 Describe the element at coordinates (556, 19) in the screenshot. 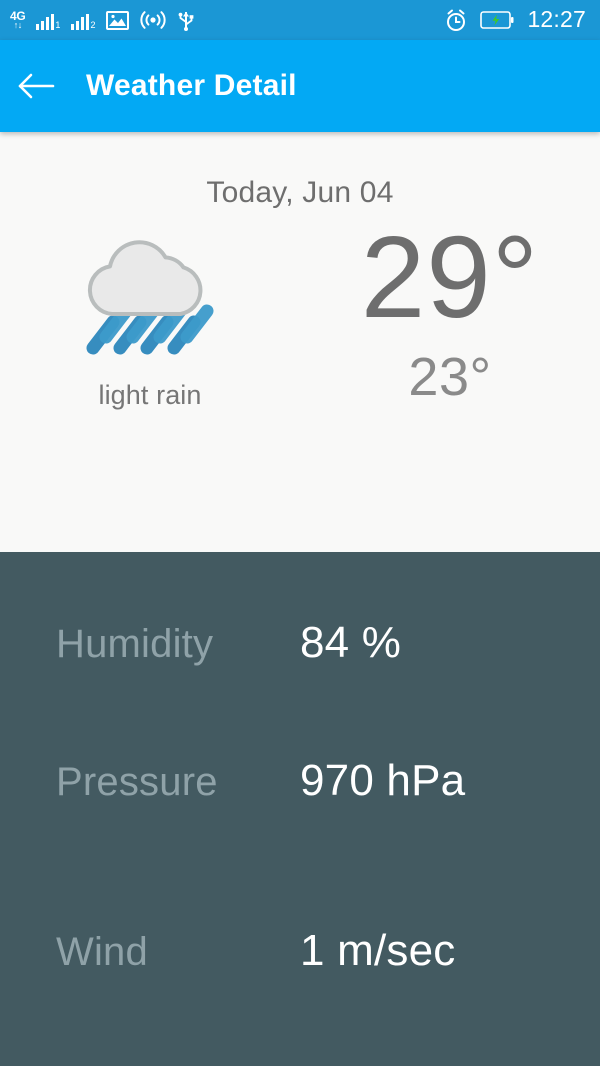

I see `status-bar-clock: 12:27` at that location.